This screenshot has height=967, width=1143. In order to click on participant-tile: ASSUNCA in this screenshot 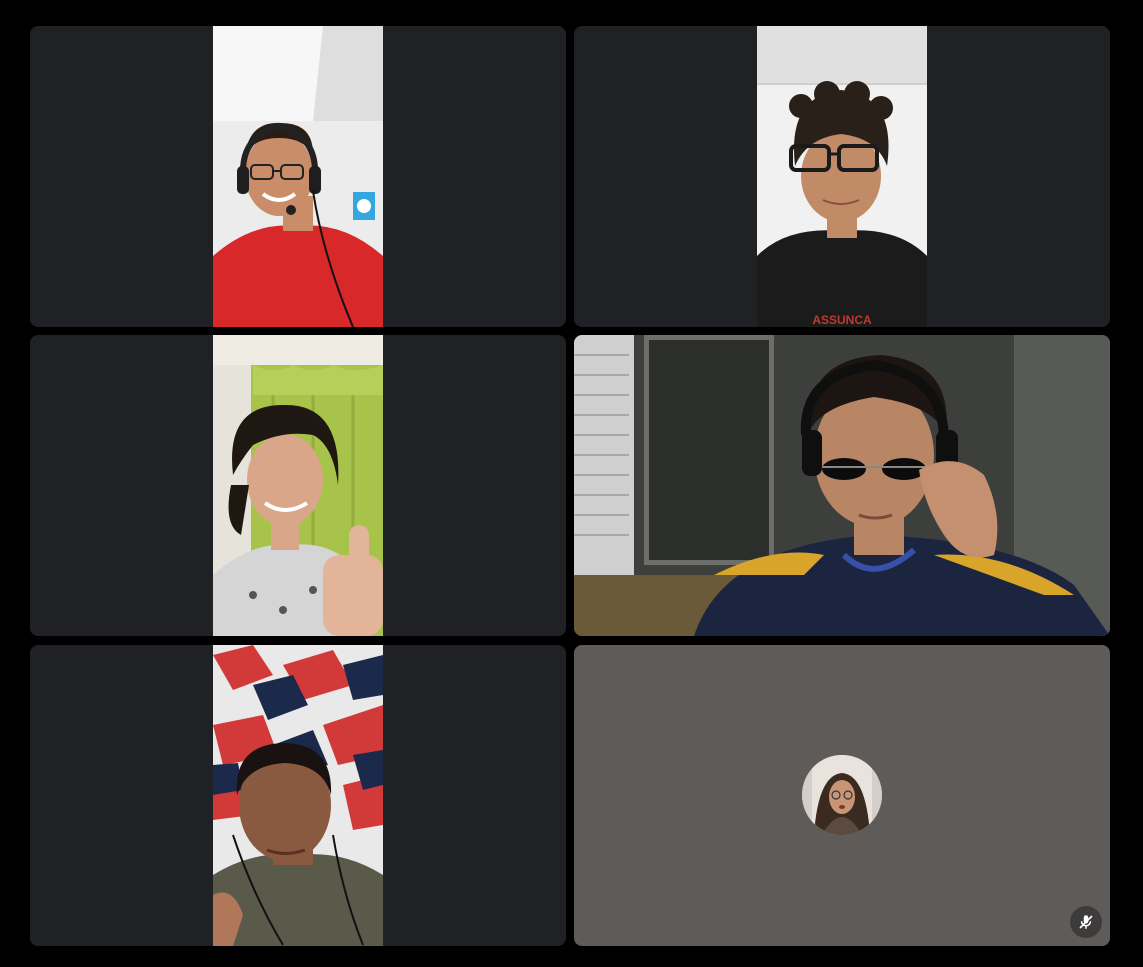, I will do `click(842, 176)`.